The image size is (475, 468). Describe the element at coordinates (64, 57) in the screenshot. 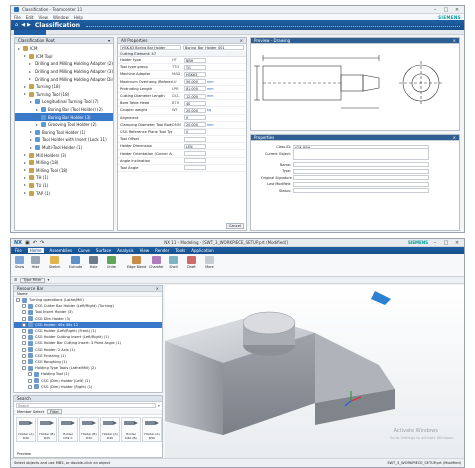

I see `tree-item: ▸ ICM Tool` at that location.